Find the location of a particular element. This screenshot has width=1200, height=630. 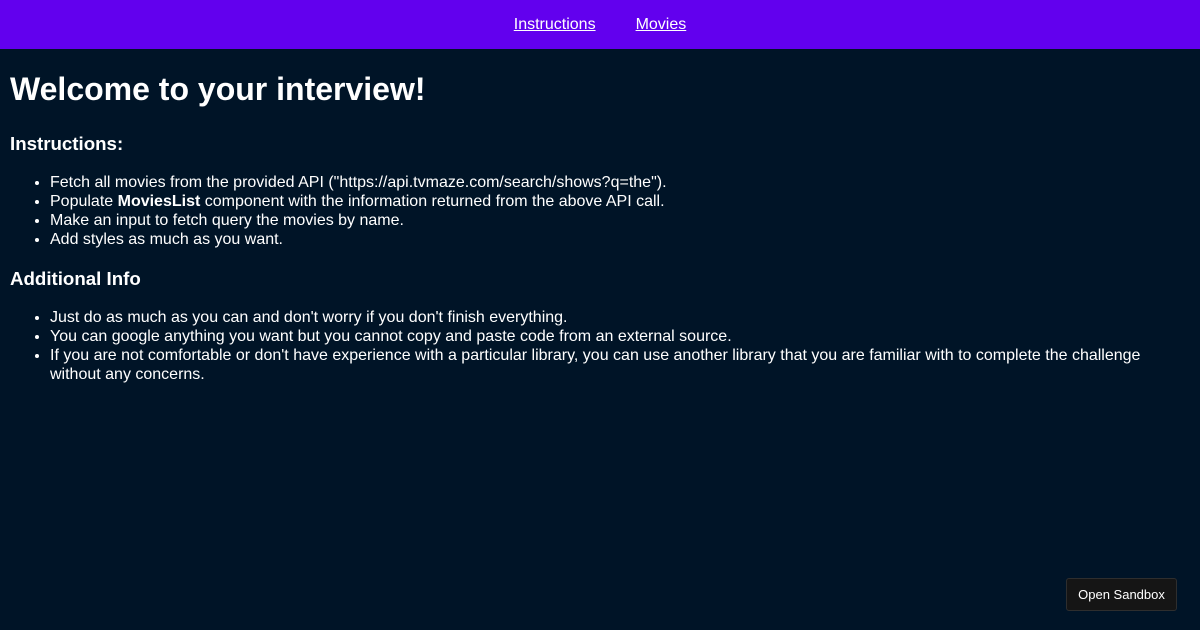

page-title: Welcome to your interview! is located at coordinates (218, 89).